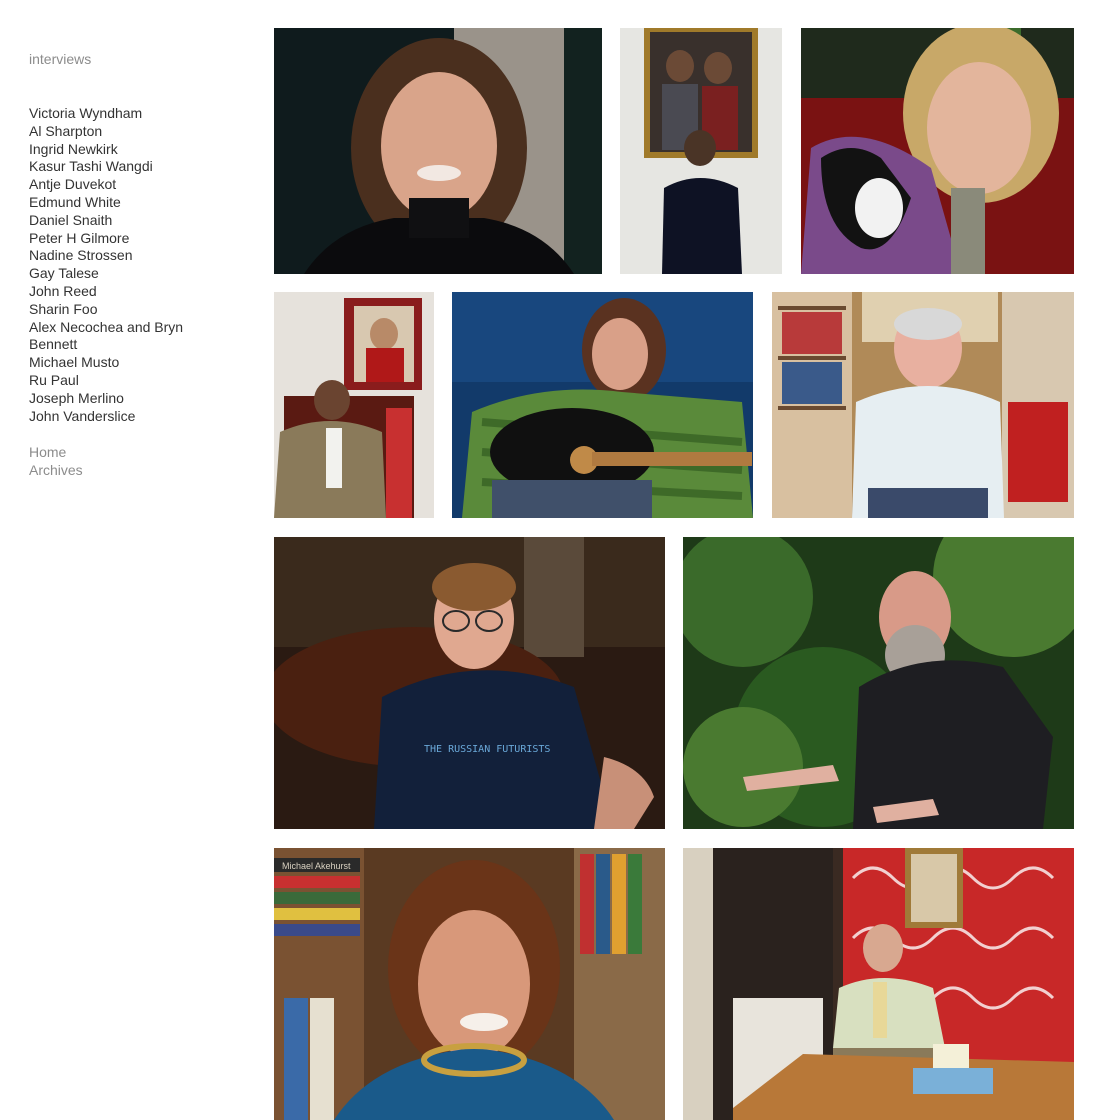 Image resolution: width=1120 pixels, height=1120 pixels. What do you see at coordinates (53, 344) in the screenshot?
I see `interview-link: Bennett` at bounding box center [53, 344].